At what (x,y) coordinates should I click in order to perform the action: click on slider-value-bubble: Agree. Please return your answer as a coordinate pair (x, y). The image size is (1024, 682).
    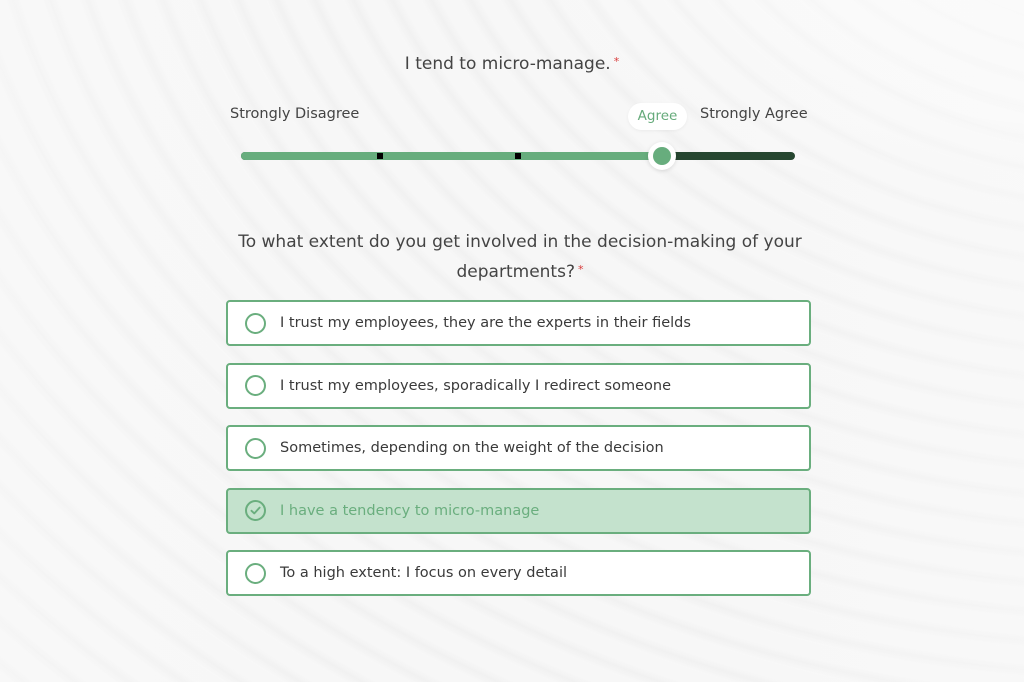
    Looking at the image, I should click on (657, 116).